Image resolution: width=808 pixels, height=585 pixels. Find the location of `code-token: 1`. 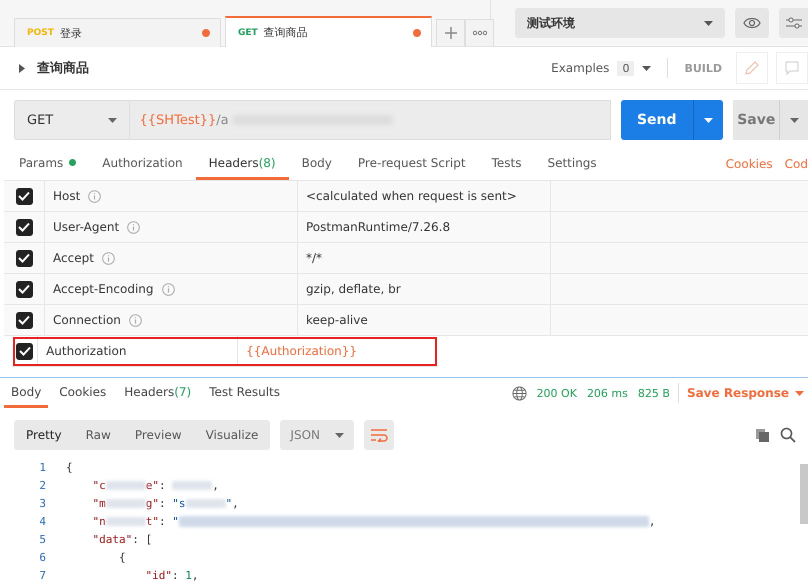

code-token: 1 is located at coordinates (188, 575).